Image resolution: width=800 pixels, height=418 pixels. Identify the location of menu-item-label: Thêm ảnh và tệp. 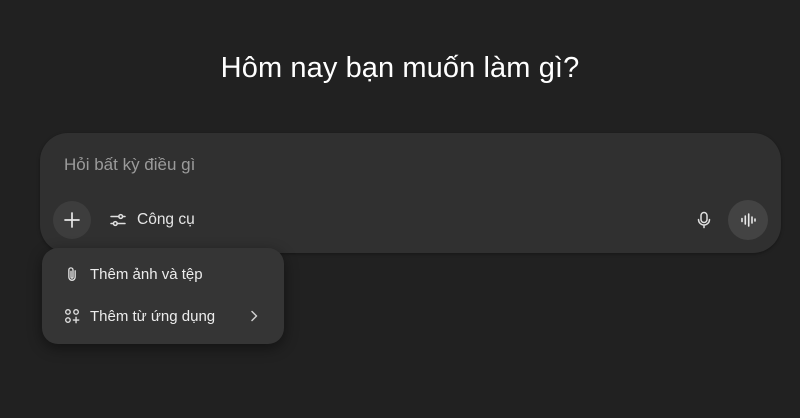
(146, 274).